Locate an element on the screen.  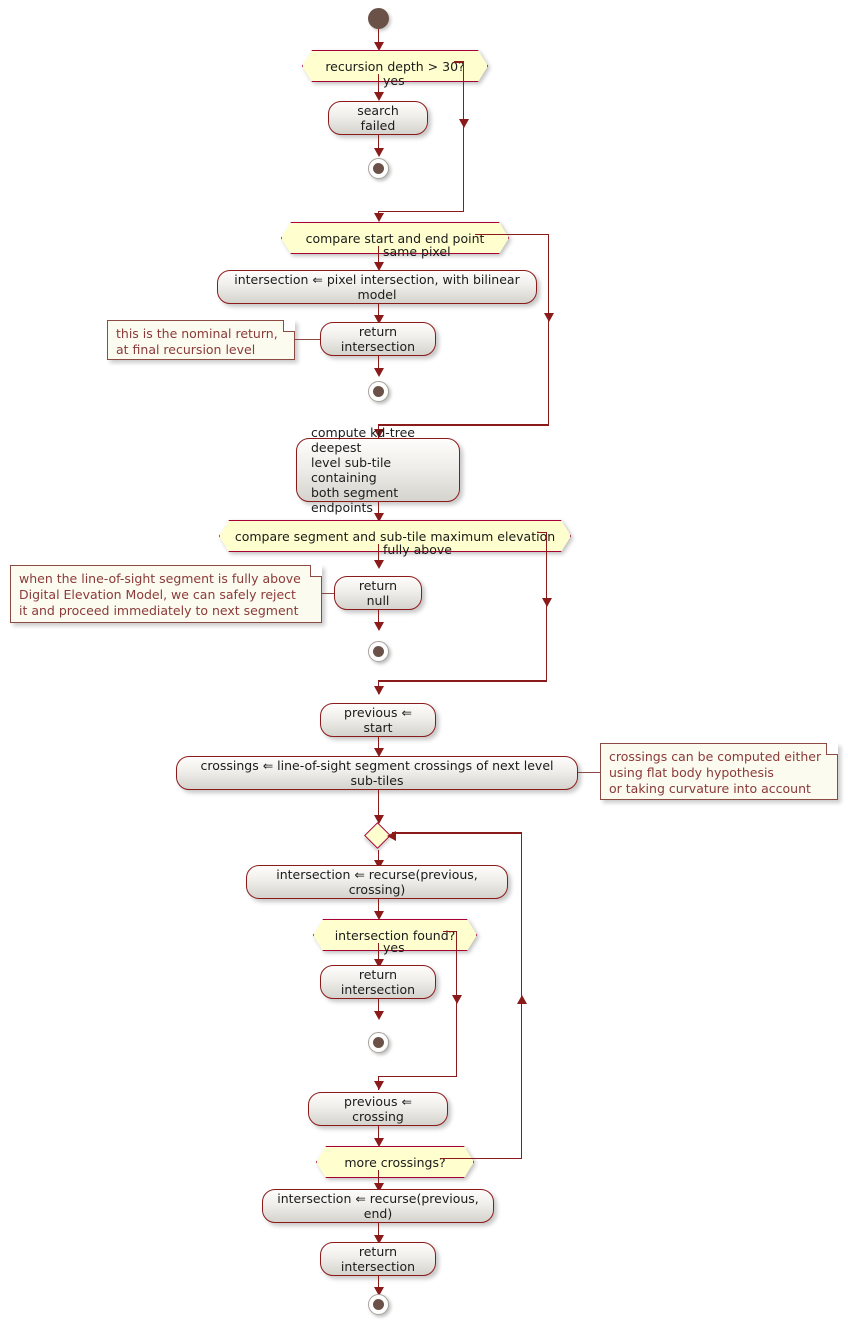
edge-elevation-bypass-h2 is located at coordinates (462, 681).